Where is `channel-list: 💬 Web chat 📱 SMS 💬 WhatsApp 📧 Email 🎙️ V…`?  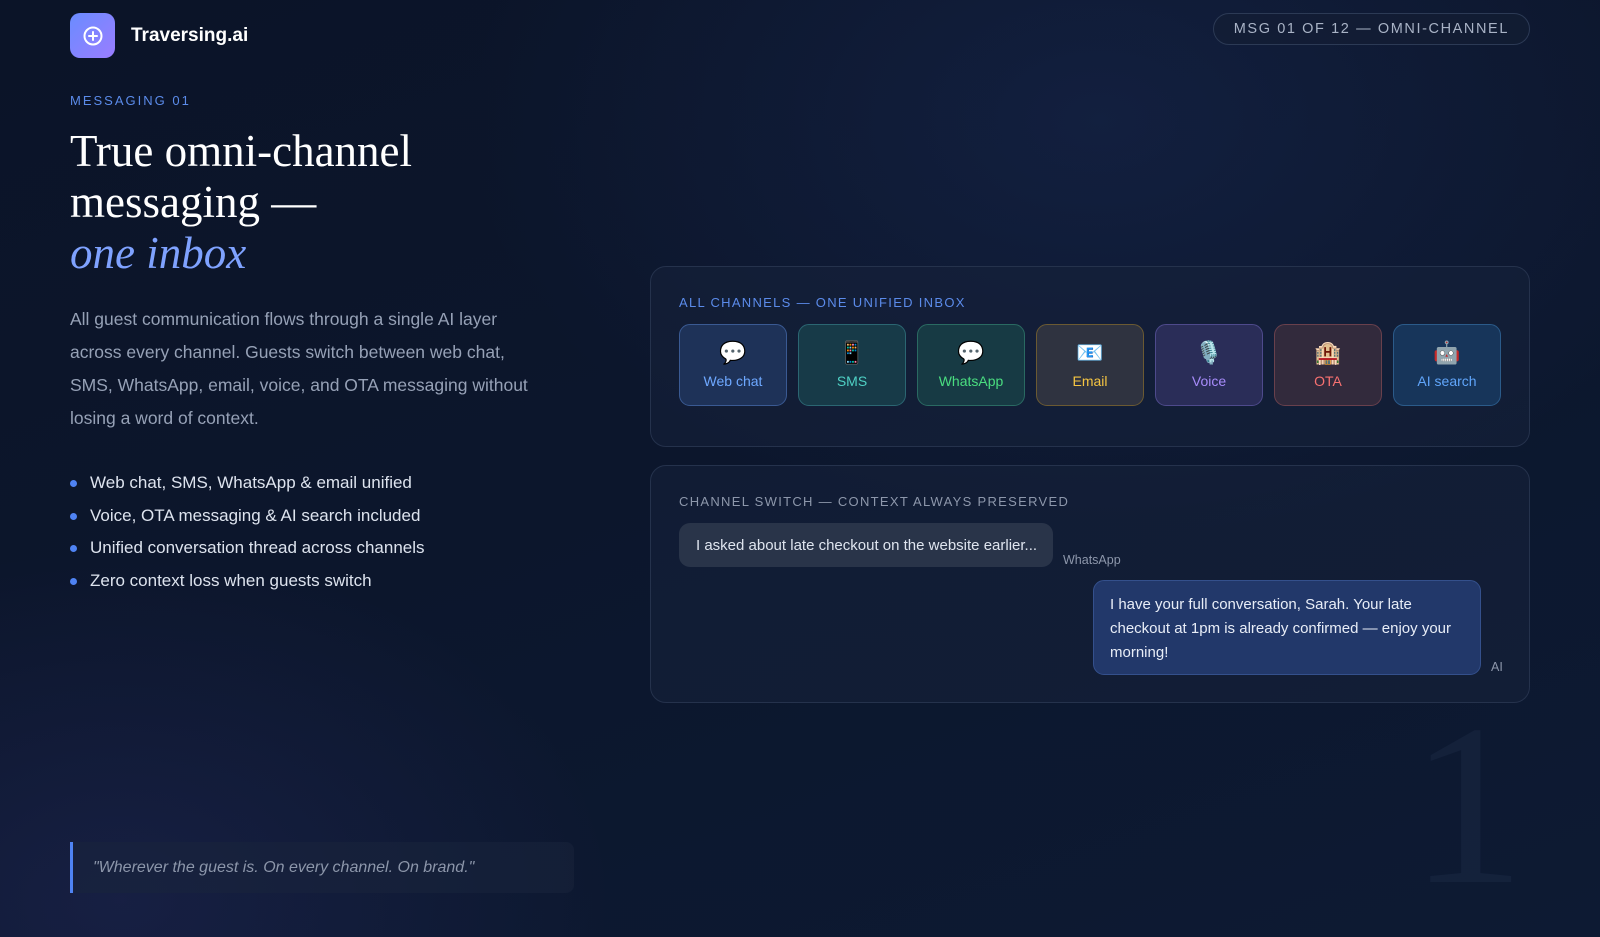
channel-list: 💬 Web chat 📱 SMS 💬 WhatsApp 📧 Email 🎙️ V… is located at coordinates (1090, 365).